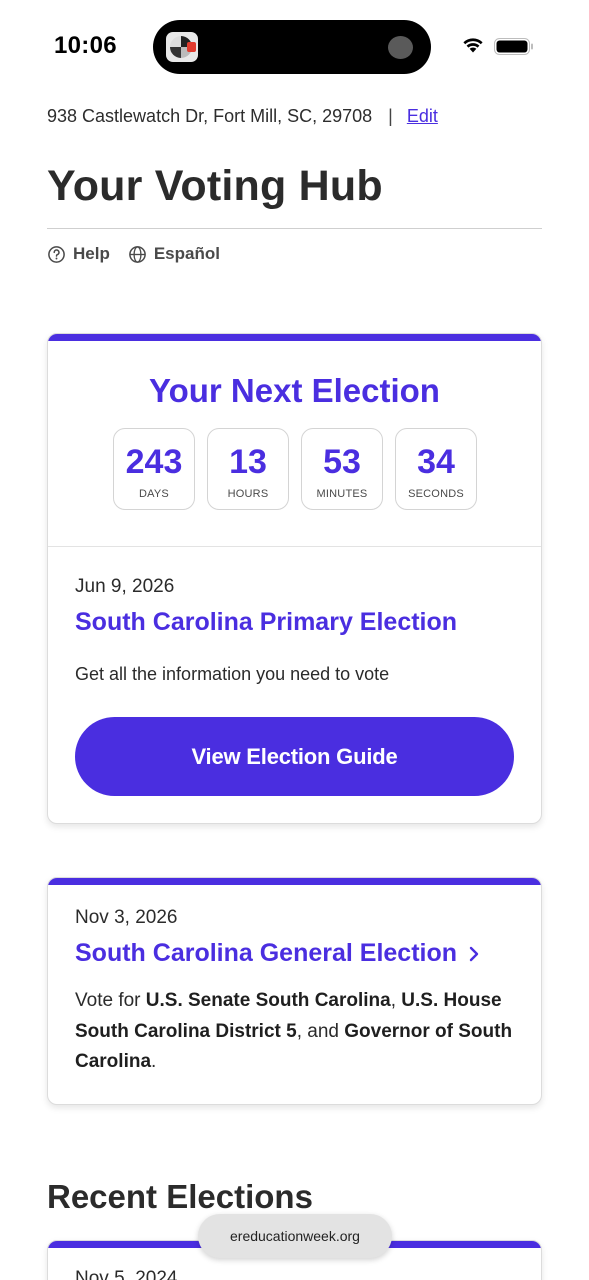  I want to click on dynamic-island, so click(292, 47).